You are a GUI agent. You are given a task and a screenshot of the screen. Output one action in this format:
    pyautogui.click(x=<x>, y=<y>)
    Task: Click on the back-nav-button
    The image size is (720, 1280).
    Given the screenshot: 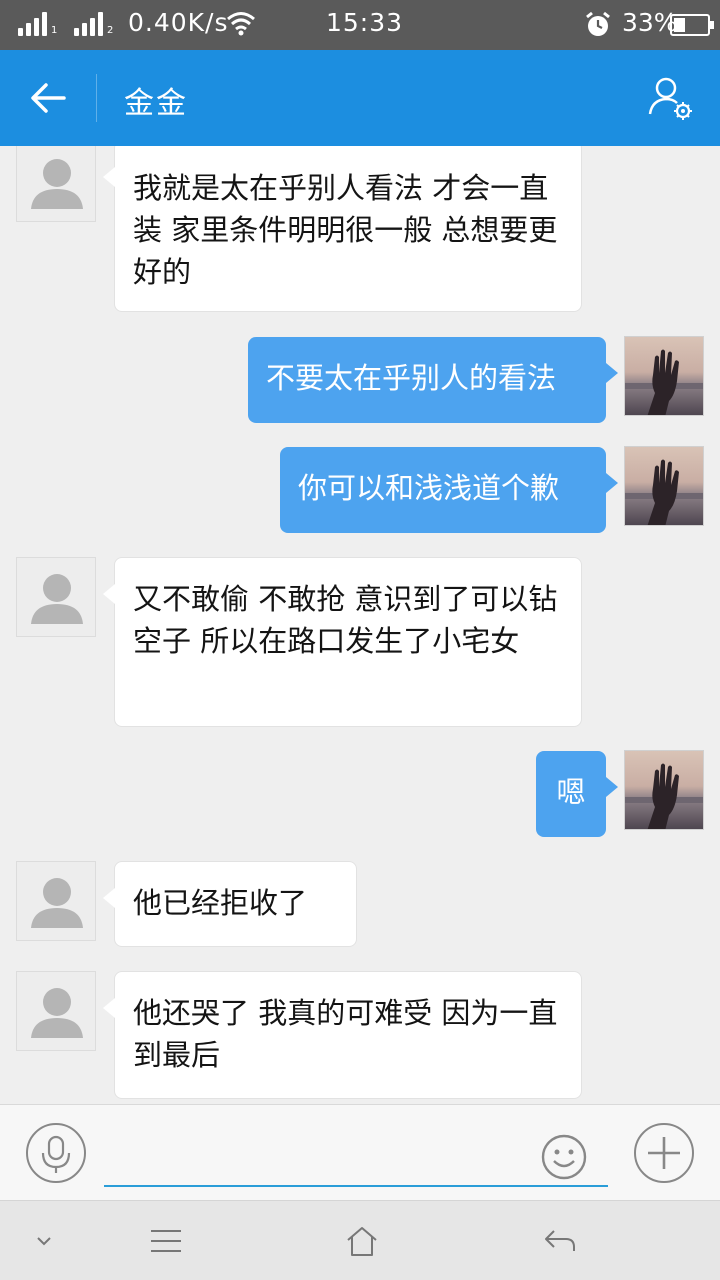 What is the action you would take?
    pyautogui.click(x=560, y=1241)
    